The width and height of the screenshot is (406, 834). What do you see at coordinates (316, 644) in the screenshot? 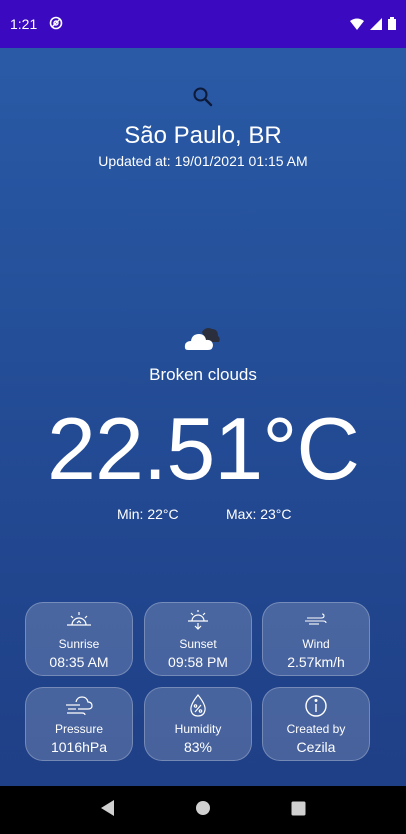
I see `wind-label: Wind` at bounding box center [316, 644].